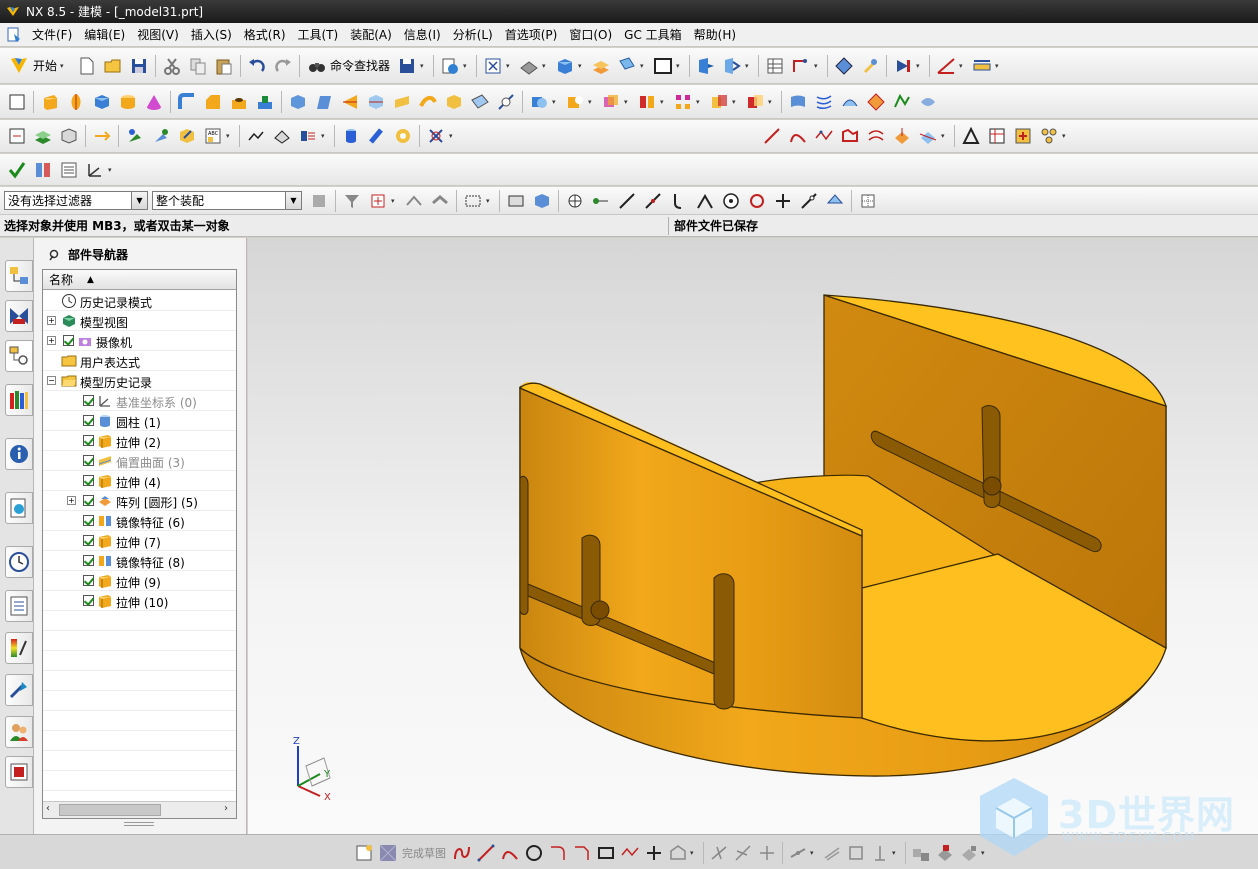 The width and height of the screenshot is (1258, 869). What do you see at coordinates (139, 461) in the screenshot?
I see `navigator-row: 偏置曲面 (3)` at bounding box center [139, 461].